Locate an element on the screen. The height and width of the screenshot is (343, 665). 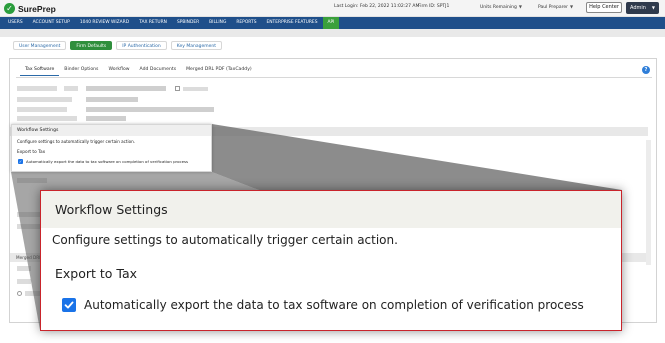
blurred-radio is located at coordinates (19, 293).